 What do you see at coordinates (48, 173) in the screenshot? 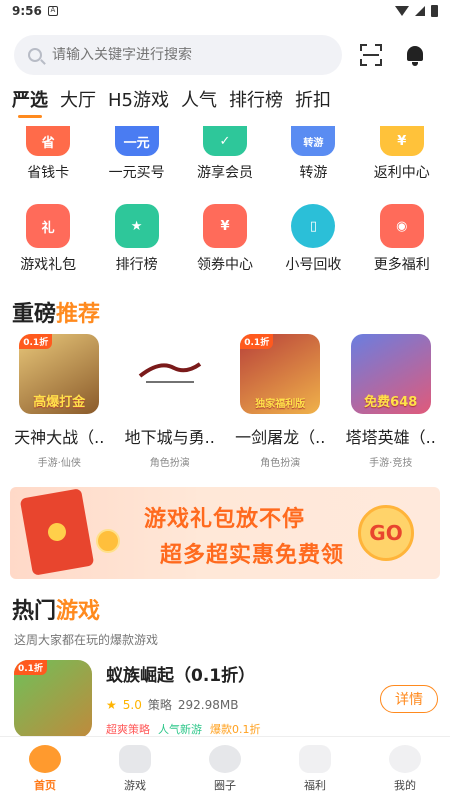
I see `shortcut-label: 省钱卡` at bounding box center [48, 173].